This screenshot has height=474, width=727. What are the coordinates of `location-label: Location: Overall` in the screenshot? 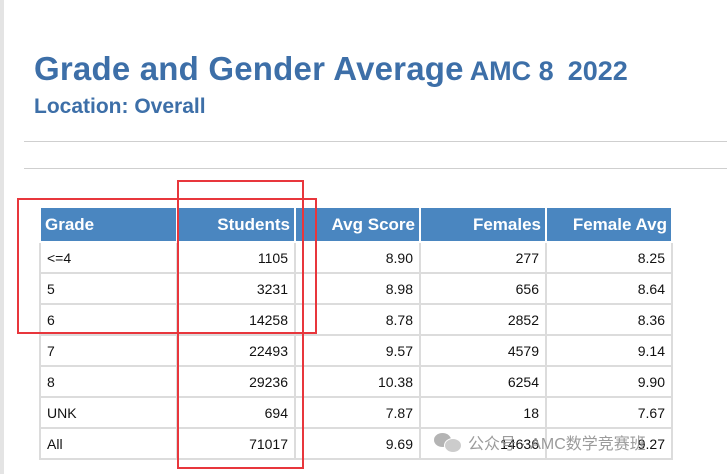 It's located at (120, 106).